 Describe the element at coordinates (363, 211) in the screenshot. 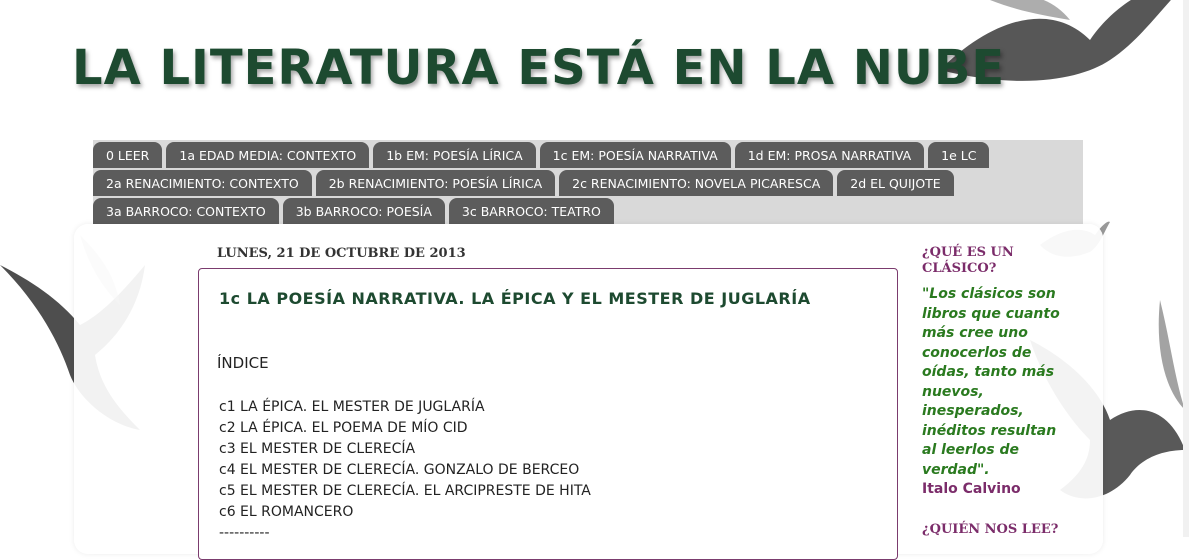

I see `tab-3b-barroco-poesia: 3b BARROCO: POESÍA` at that location.